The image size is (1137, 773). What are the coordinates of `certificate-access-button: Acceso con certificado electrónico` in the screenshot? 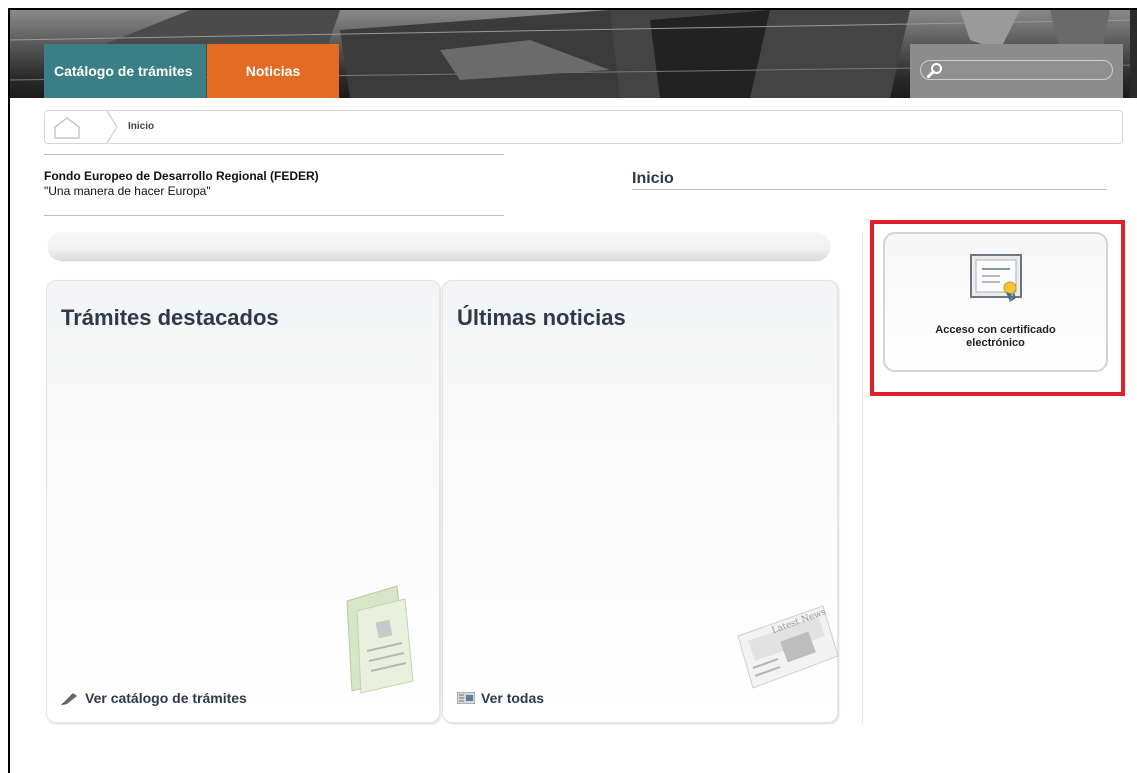 It's located at (995, 302).